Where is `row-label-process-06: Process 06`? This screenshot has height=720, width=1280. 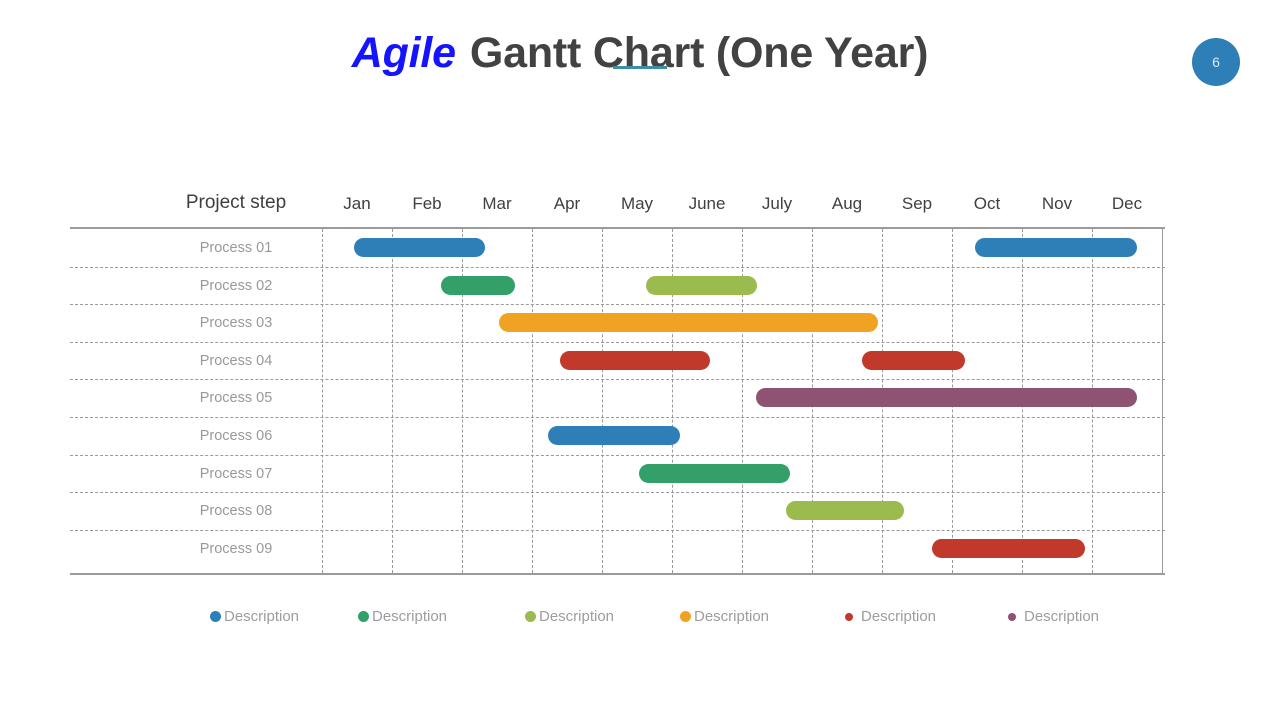
row-label-process-06: Process 06 is located at coordinates (236, 436).